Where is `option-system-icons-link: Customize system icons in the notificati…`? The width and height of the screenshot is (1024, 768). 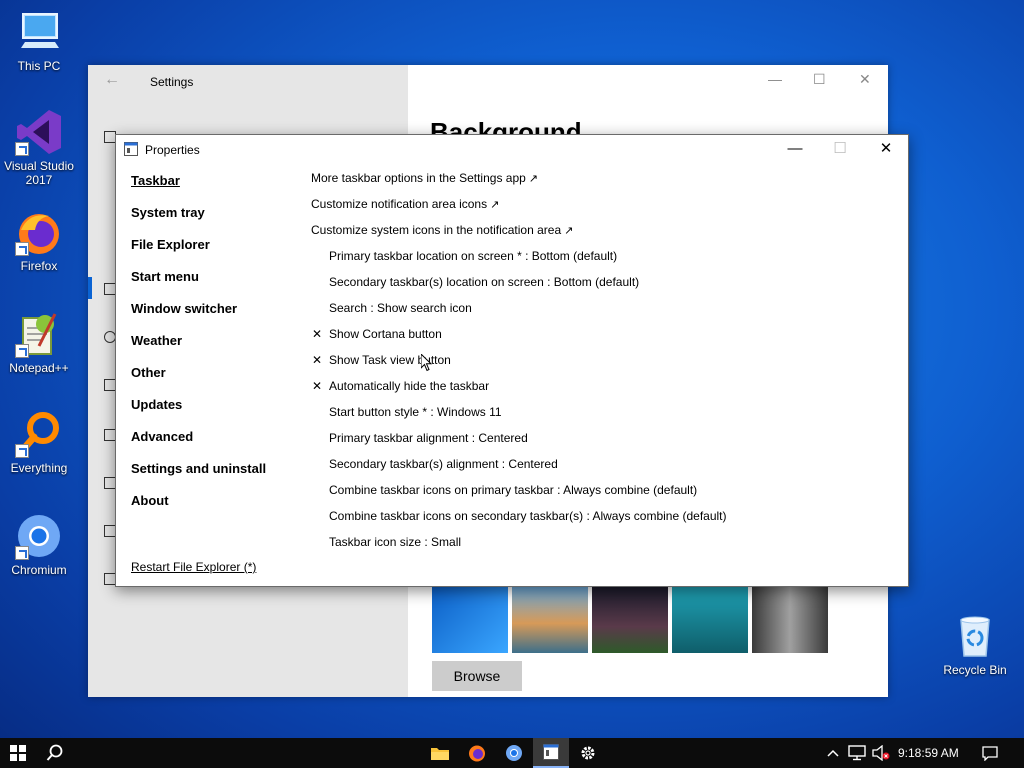
option-system-icons-link: Customize system icons in the notificati… is located at coordinates (519, 233).